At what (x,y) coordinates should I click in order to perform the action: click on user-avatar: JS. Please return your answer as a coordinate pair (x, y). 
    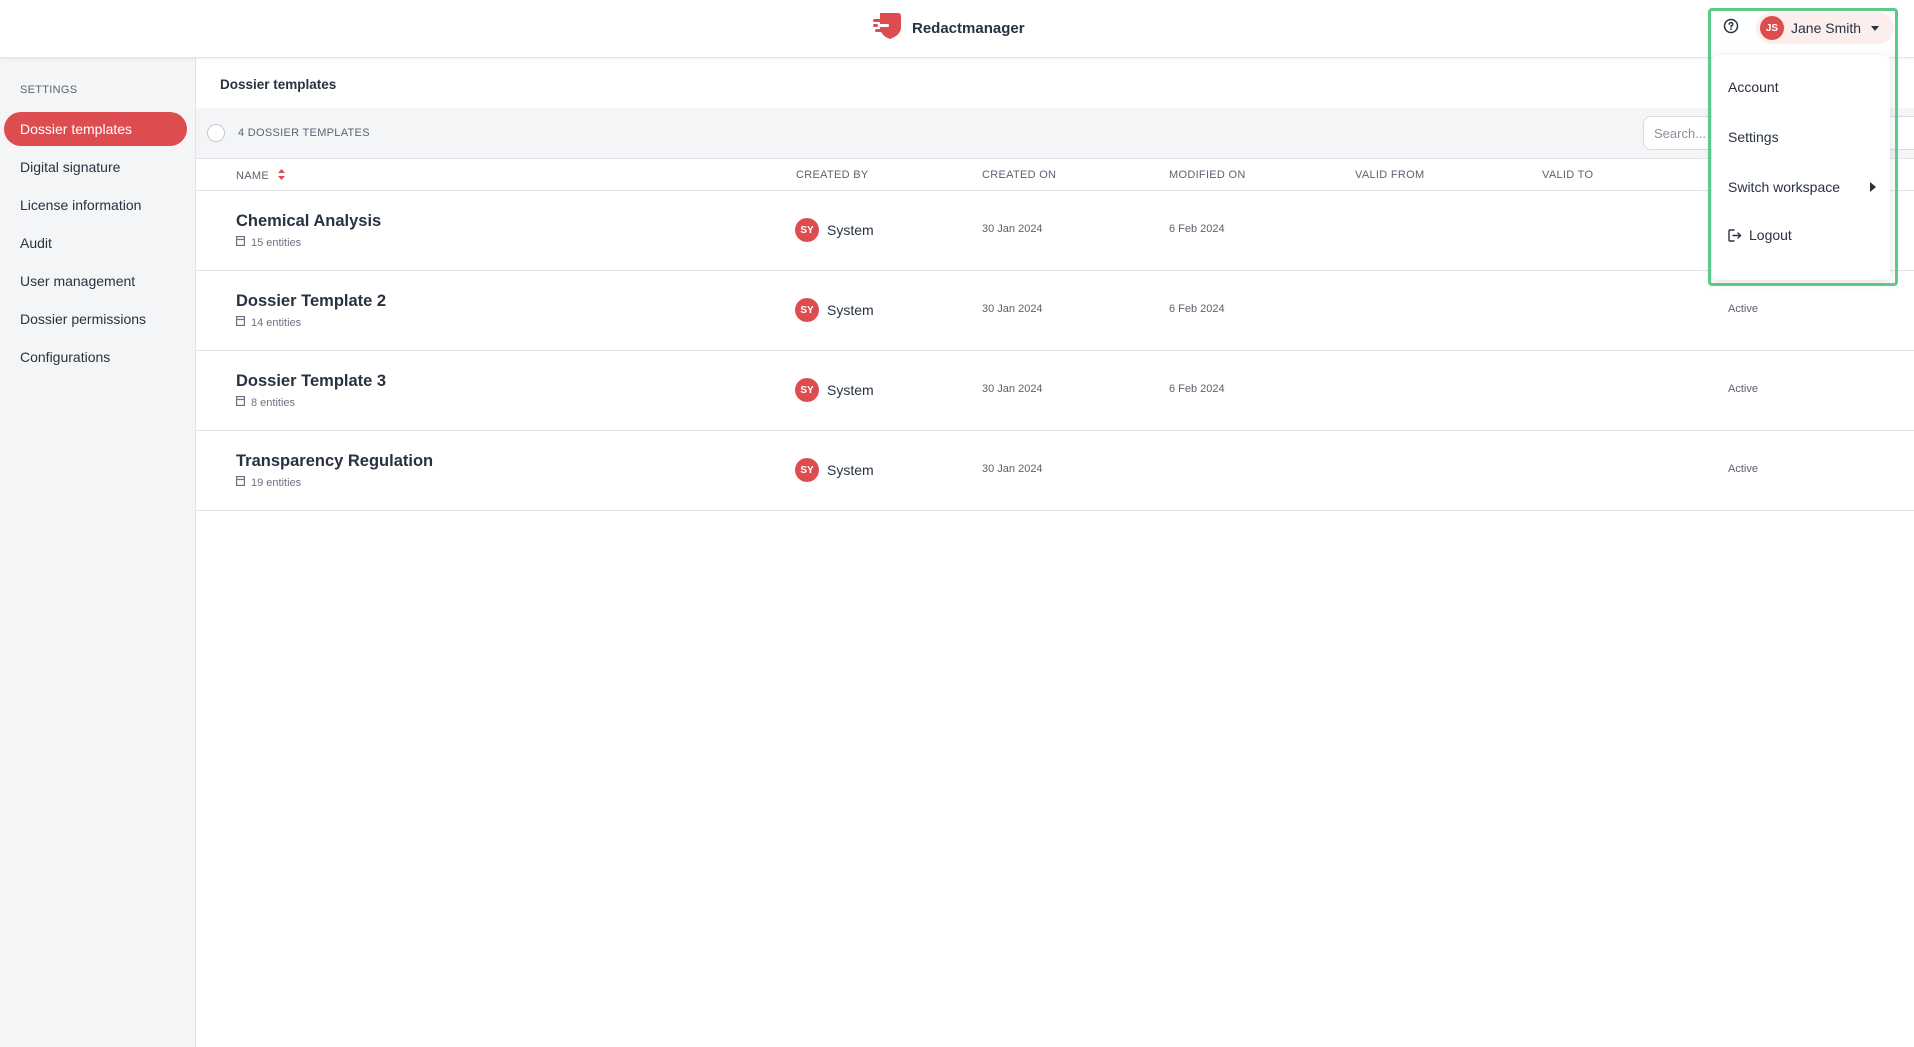
    Looking at the image, I should click on (1772, 28).